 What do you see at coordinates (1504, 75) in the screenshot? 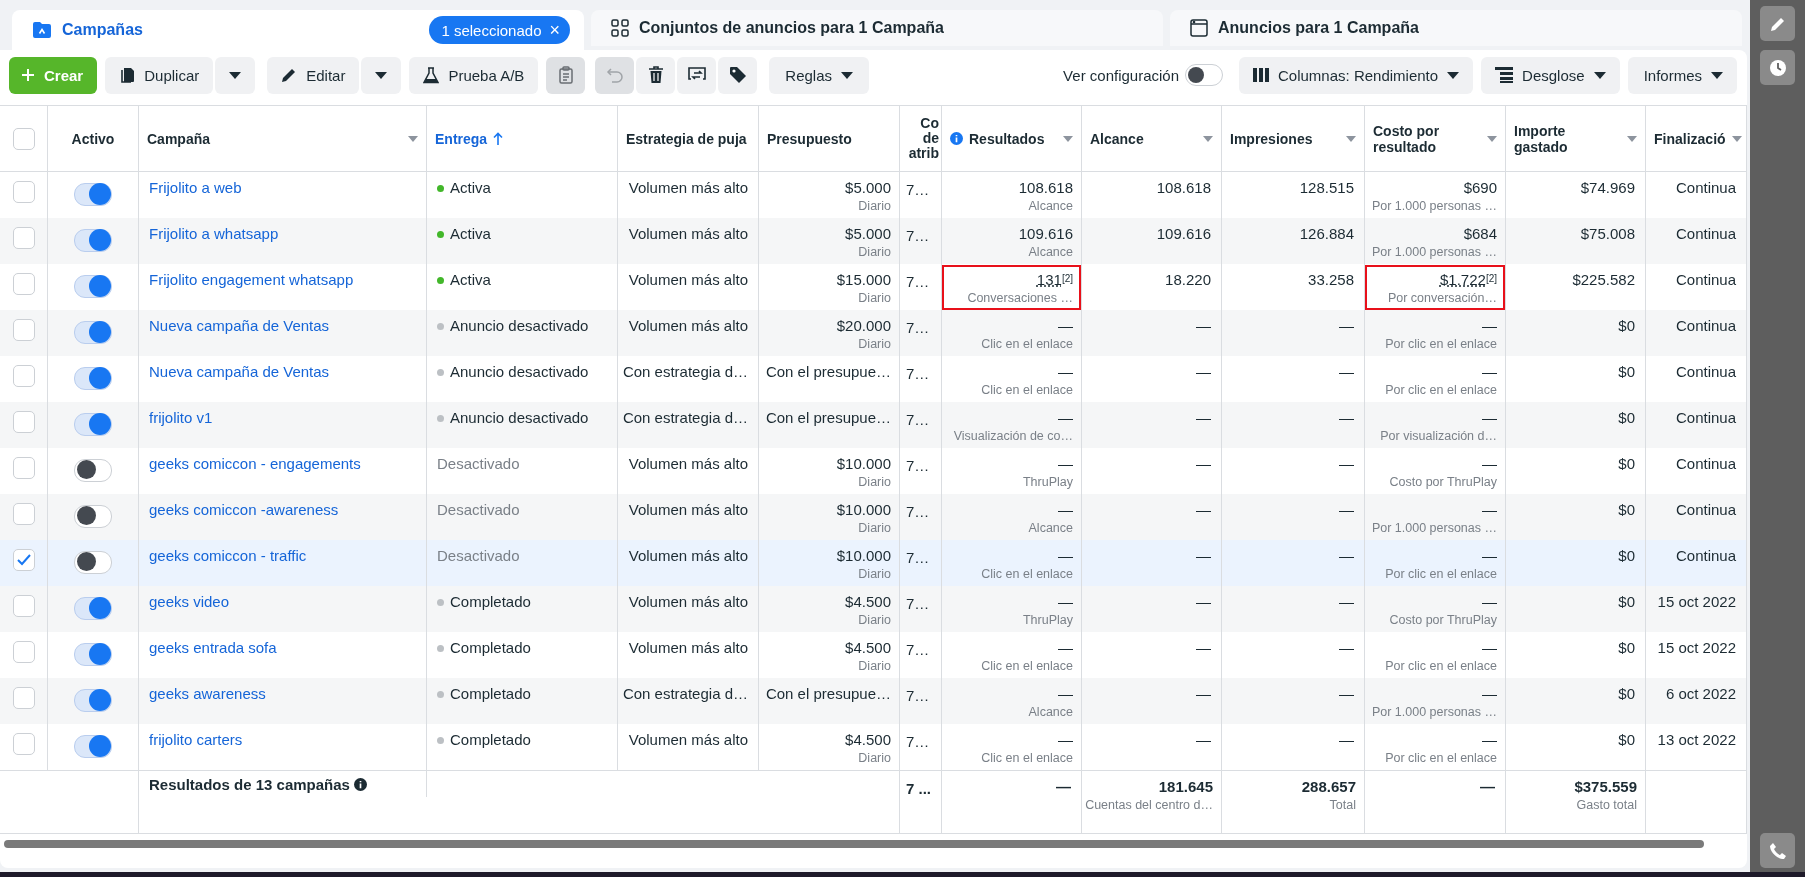
I see `rows-icon` at bounding box center [1504, 75].